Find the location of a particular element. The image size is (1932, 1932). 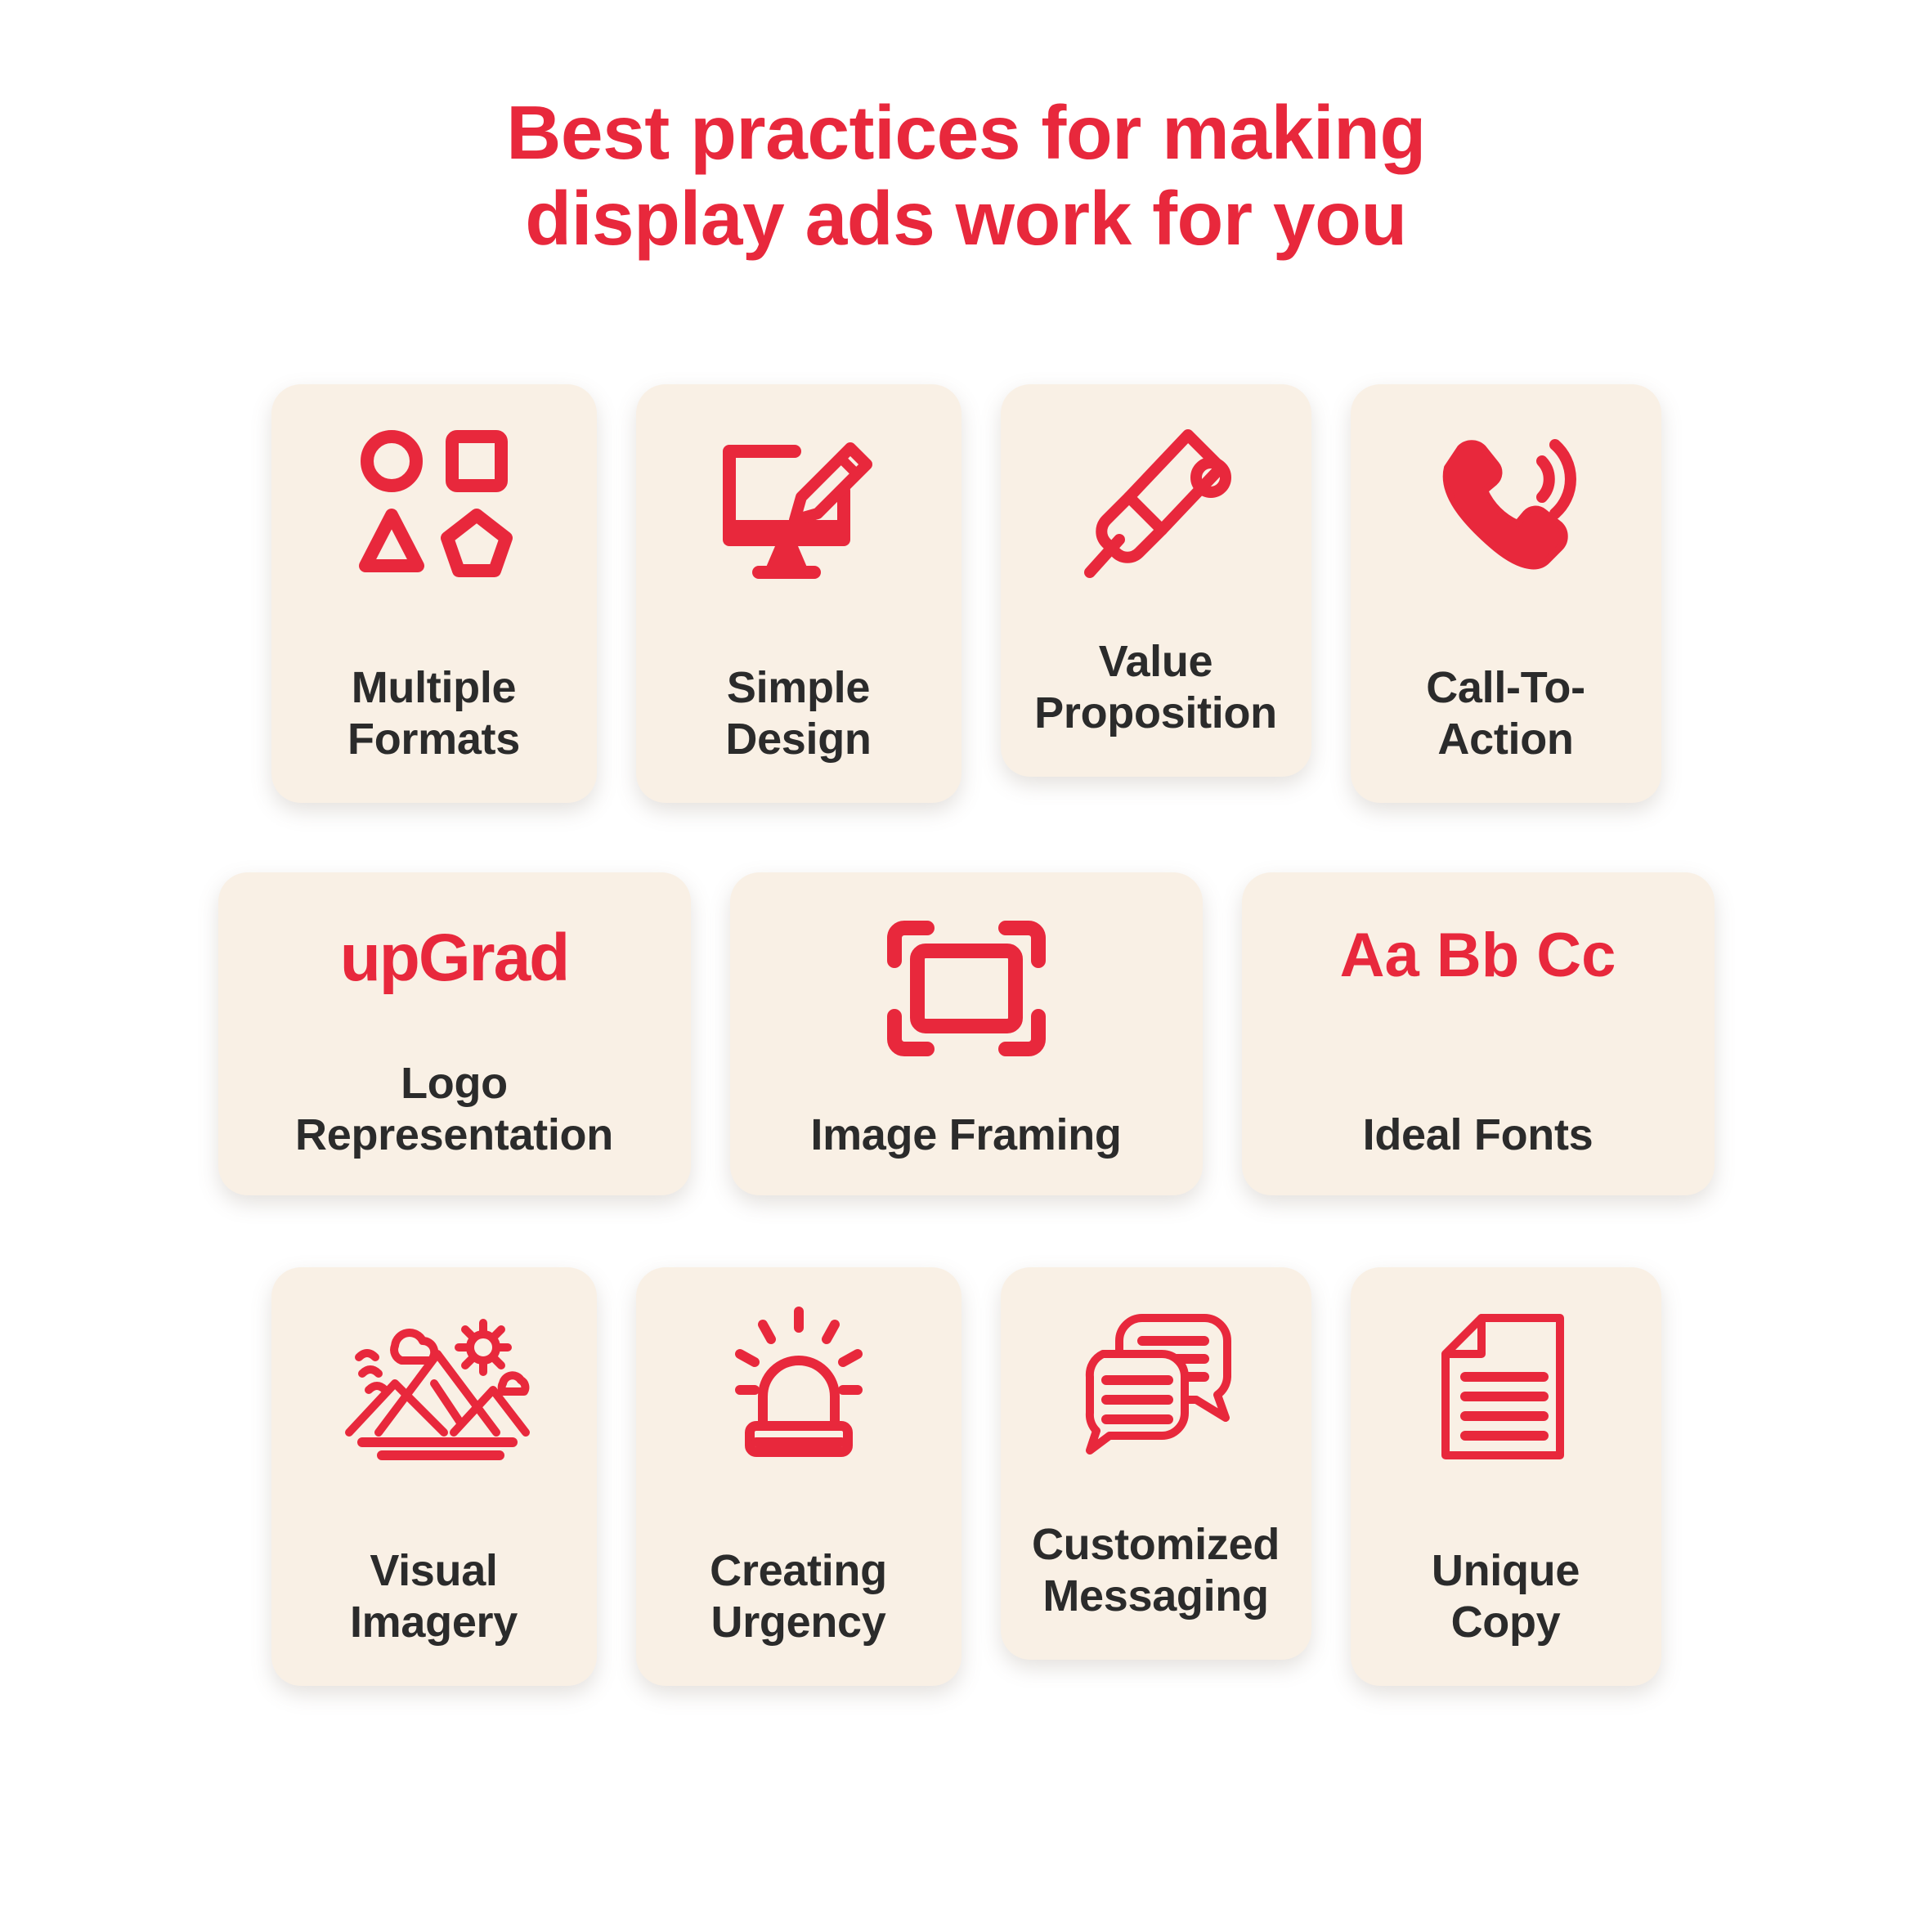

card-label: Creating Urgency is located at coordinates (798, 1596).